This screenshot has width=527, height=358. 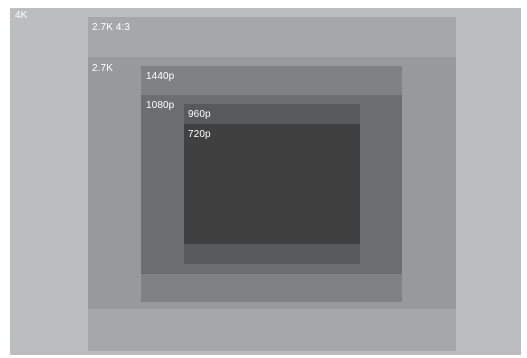 What do you see at coordinates (102, 68) in the screenshot?
I see `label-2-7k: 2.7K` at bounding box center [102, 68].